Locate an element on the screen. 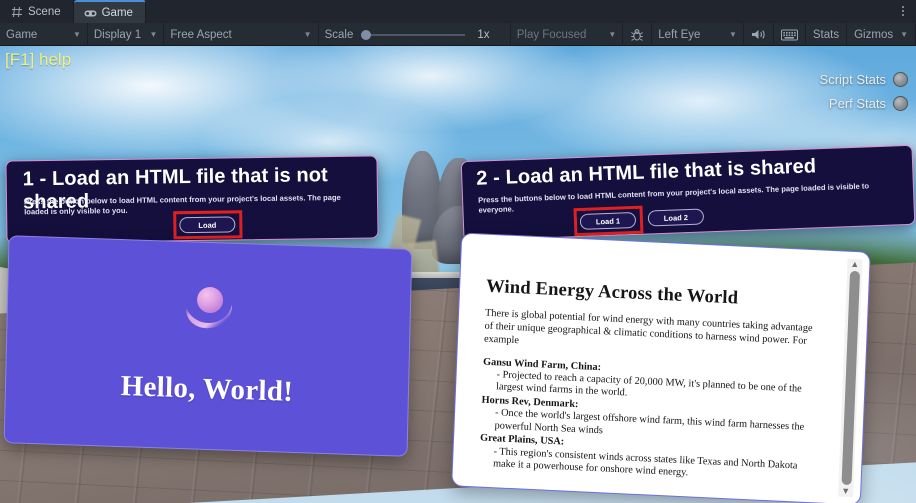 This screenshot has width=916, height=503. display-value: Display 1 is located at coordinates (117, 34).